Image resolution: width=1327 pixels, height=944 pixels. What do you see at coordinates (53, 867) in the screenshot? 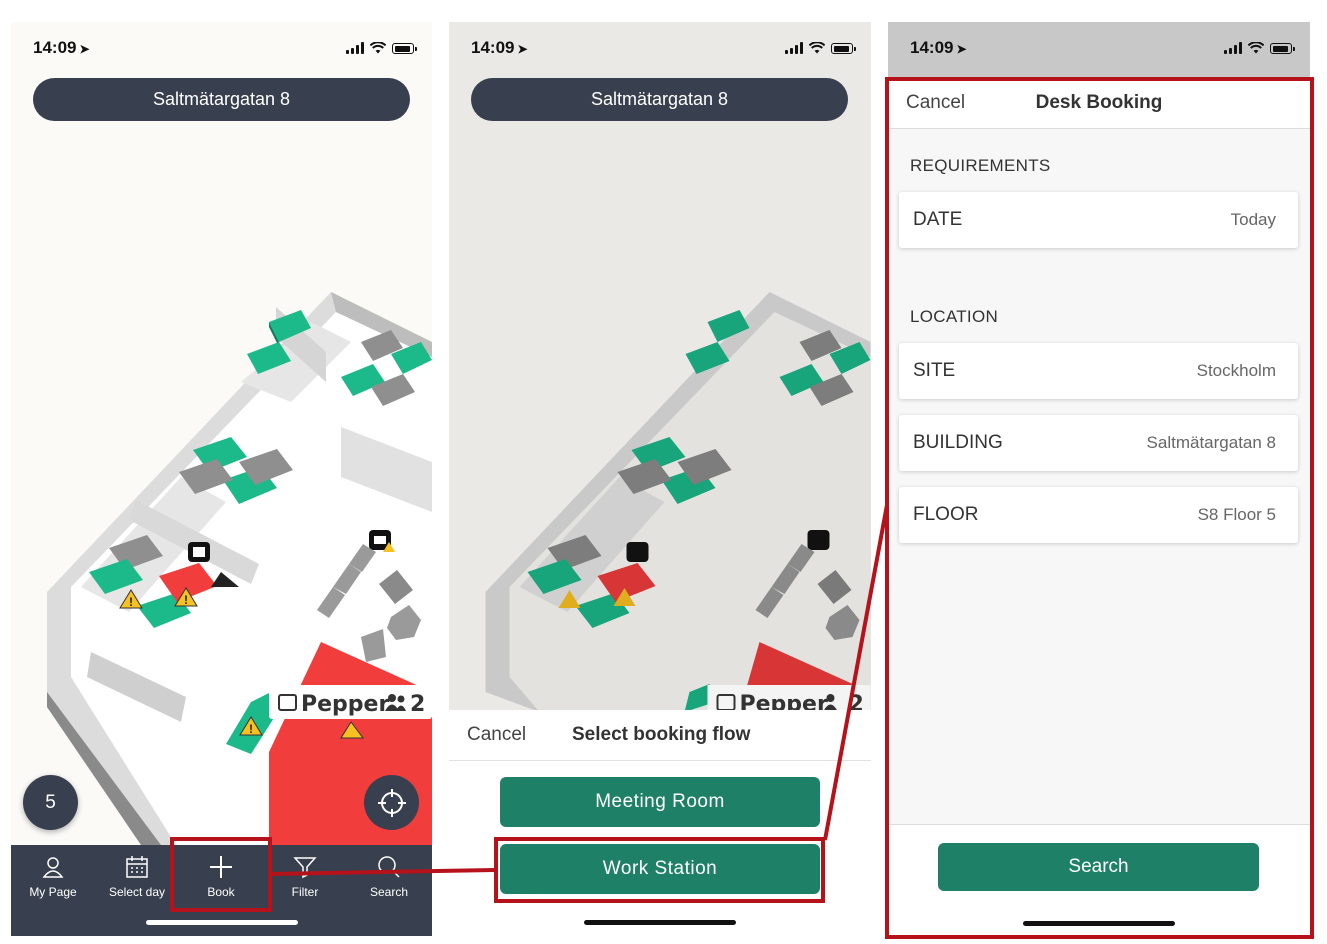
I see `person-icon` at bounding box center [53, 867].